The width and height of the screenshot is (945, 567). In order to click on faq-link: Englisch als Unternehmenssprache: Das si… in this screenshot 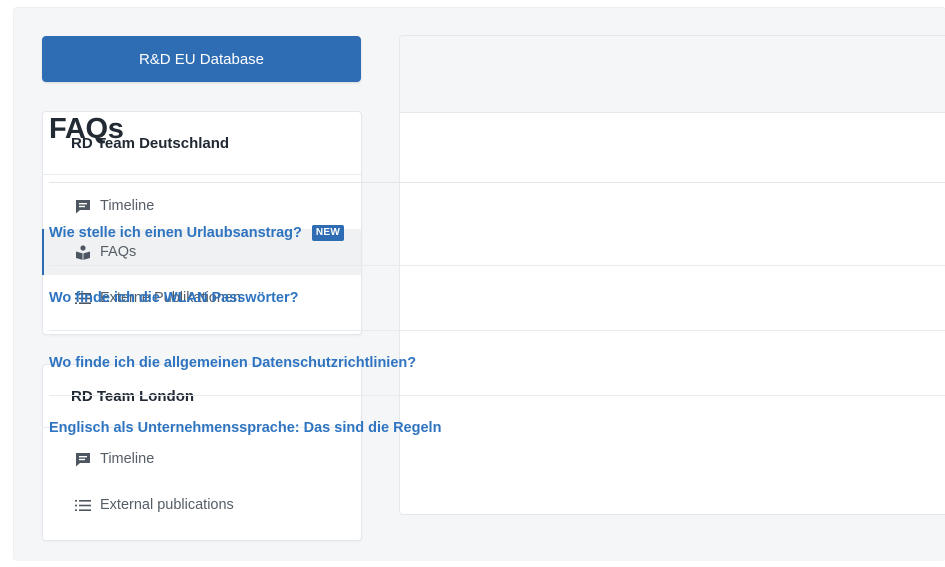, I will do `click(497, 428)`.